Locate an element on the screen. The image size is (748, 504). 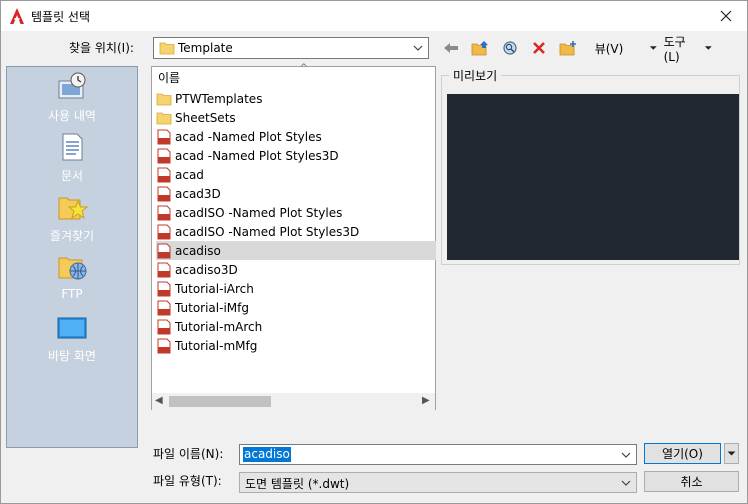
up-folder-button is located at coordinates (480, 48).